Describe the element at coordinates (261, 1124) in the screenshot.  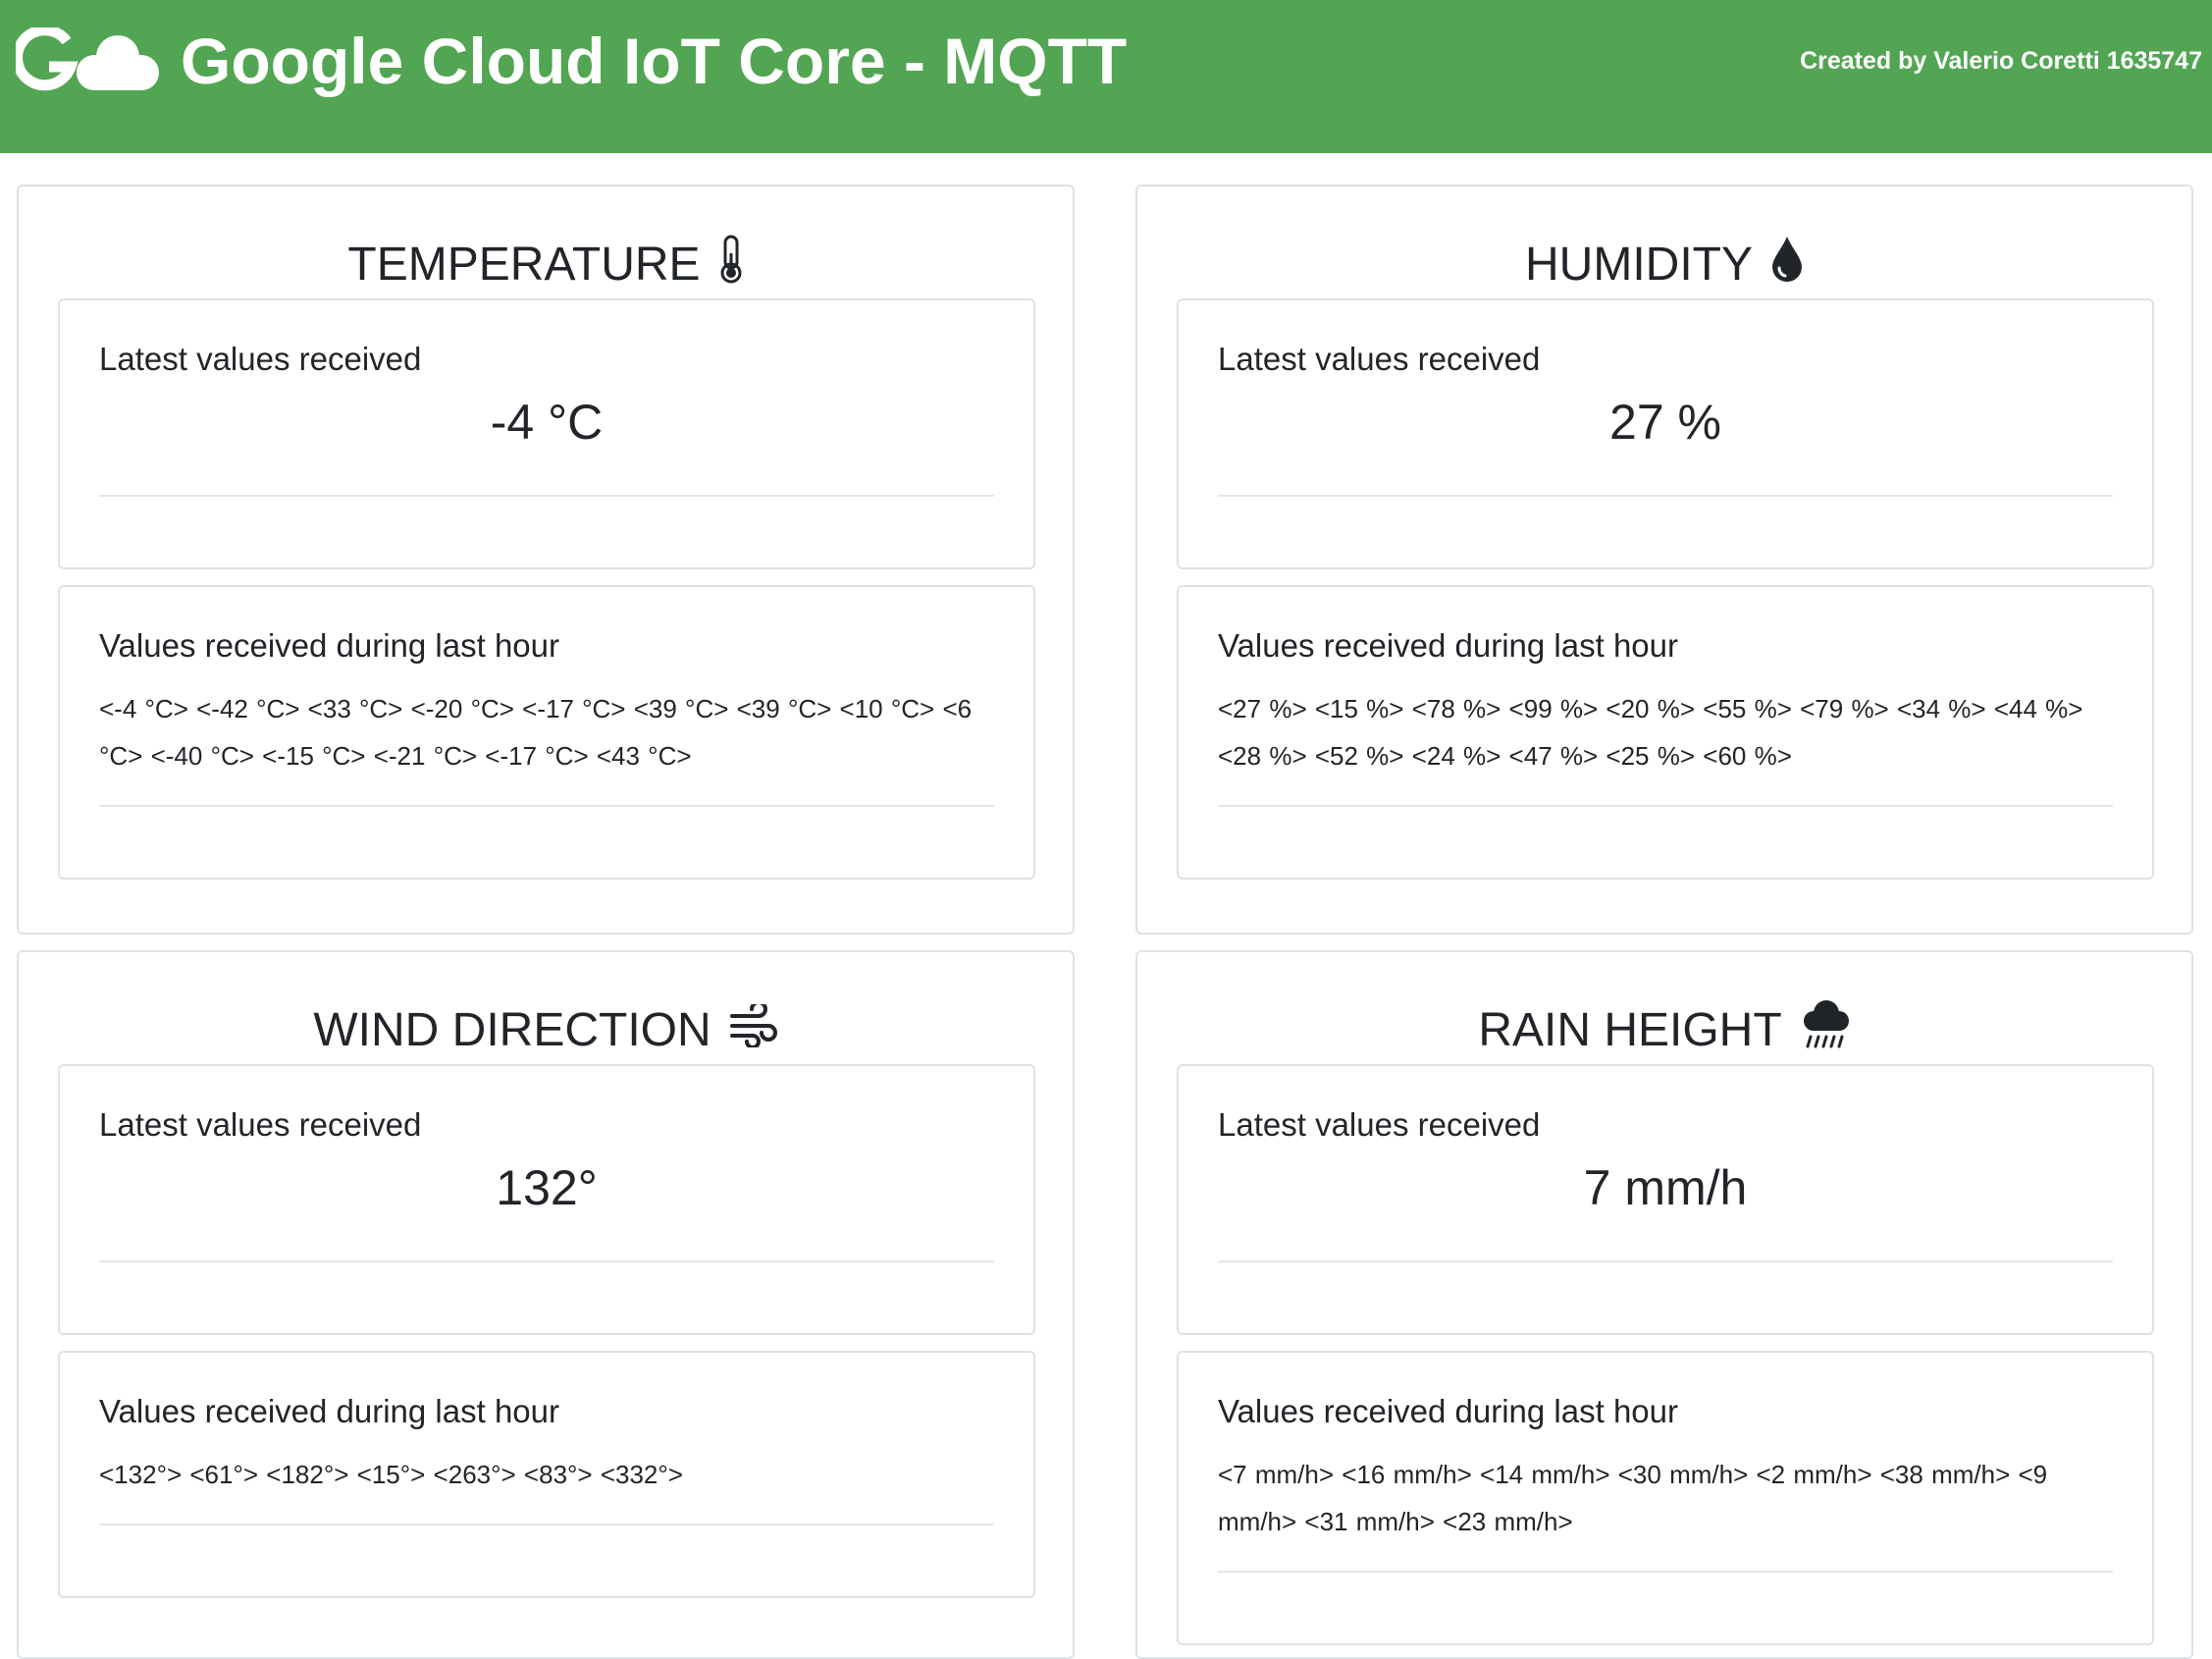
I see `wind-direction-latest-label: Latest values received` at that location.